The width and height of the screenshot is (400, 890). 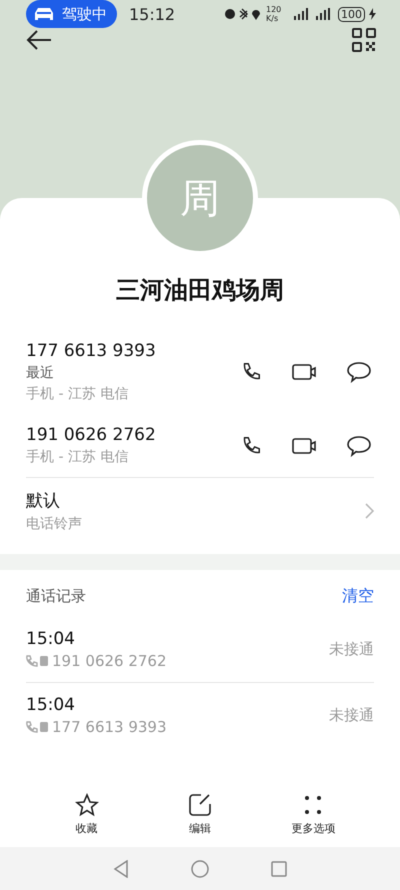 I want to click on back-nav-icon, so click(x=121, y=869).